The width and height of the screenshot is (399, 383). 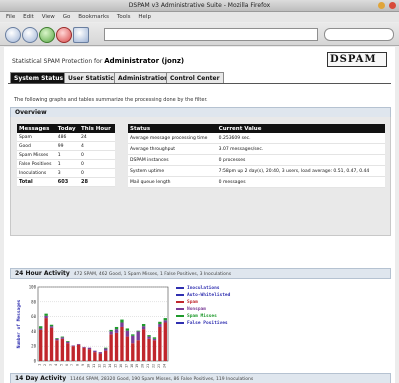 I want to click on stop-icon, so click(x=64, y=35).